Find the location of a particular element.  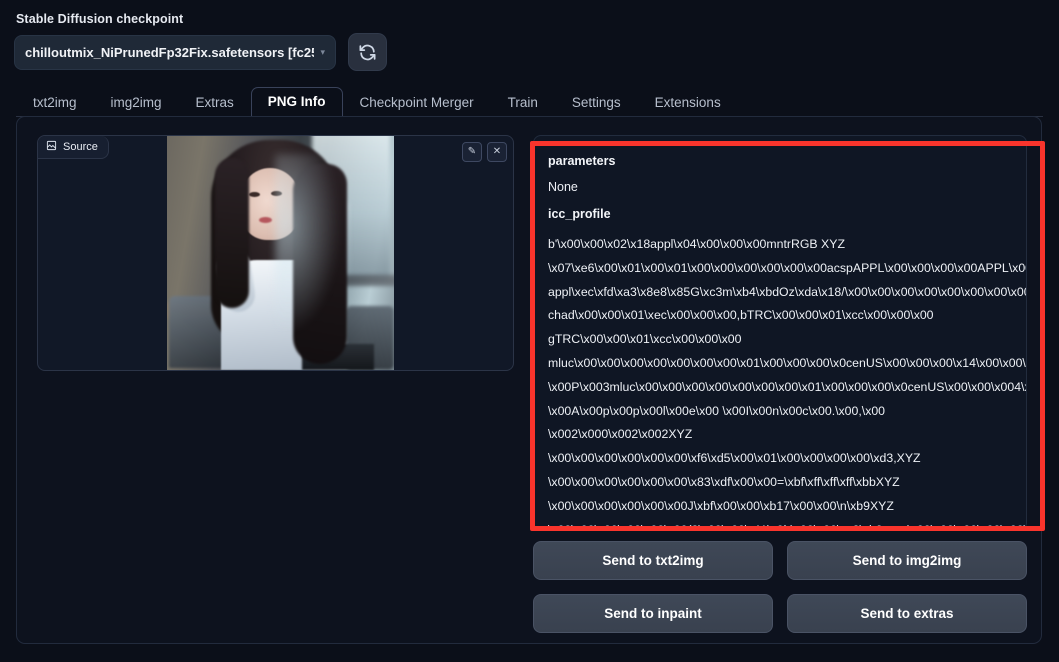

refresh-icon is located at coordinates (367, 52).